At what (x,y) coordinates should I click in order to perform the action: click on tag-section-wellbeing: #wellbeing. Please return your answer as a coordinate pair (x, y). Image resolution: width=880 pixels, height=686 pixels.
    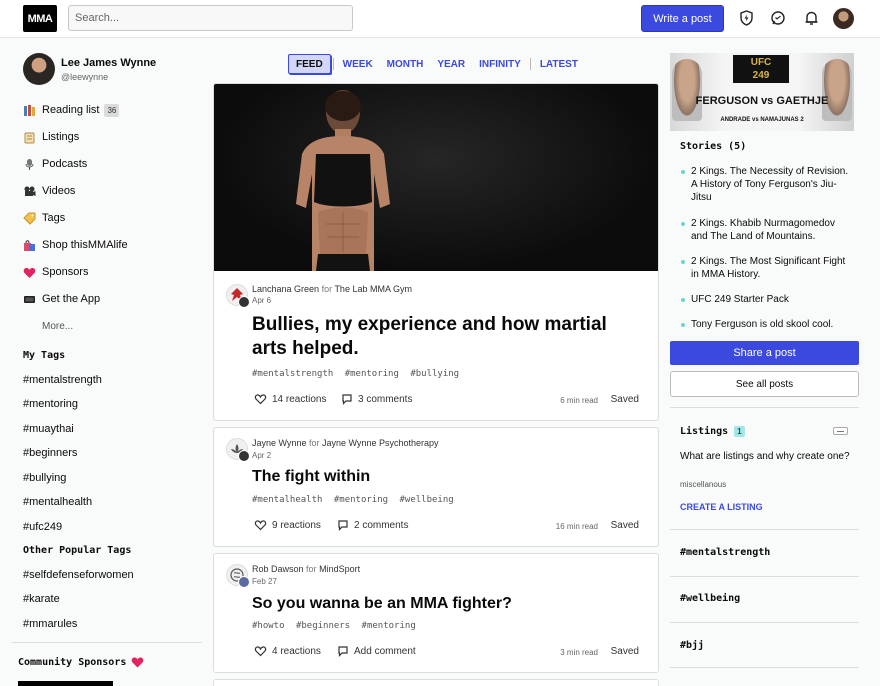
    Looking at the image, I should click on (710, 598).